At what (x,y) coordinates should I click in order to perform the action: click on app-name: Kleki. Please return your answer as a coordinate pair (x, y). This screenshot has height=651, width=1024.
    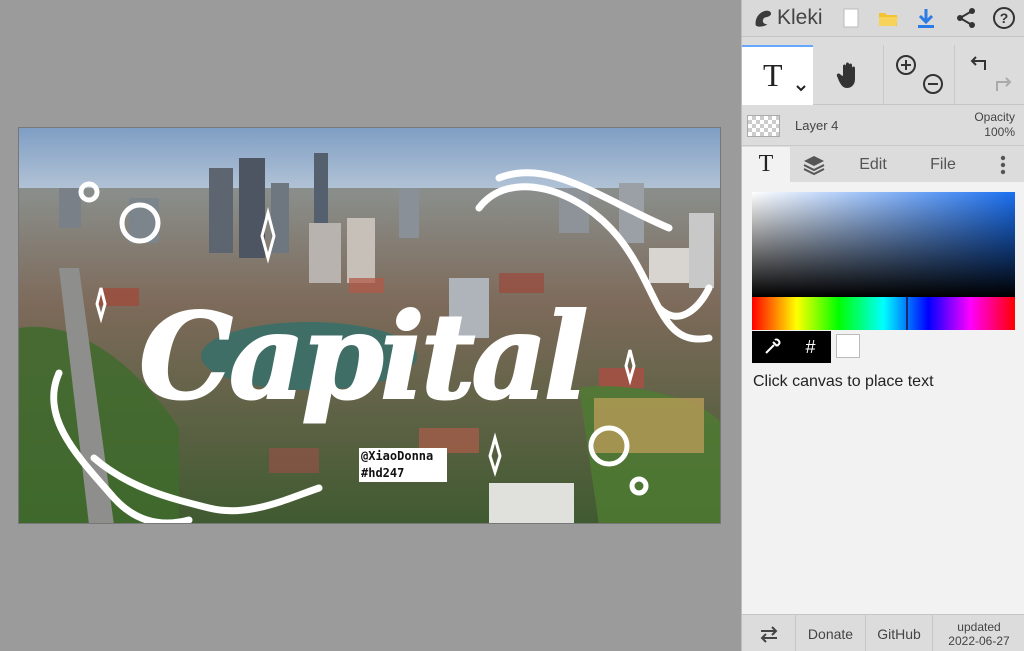
    Looking at the image, I should click on (800, 17).